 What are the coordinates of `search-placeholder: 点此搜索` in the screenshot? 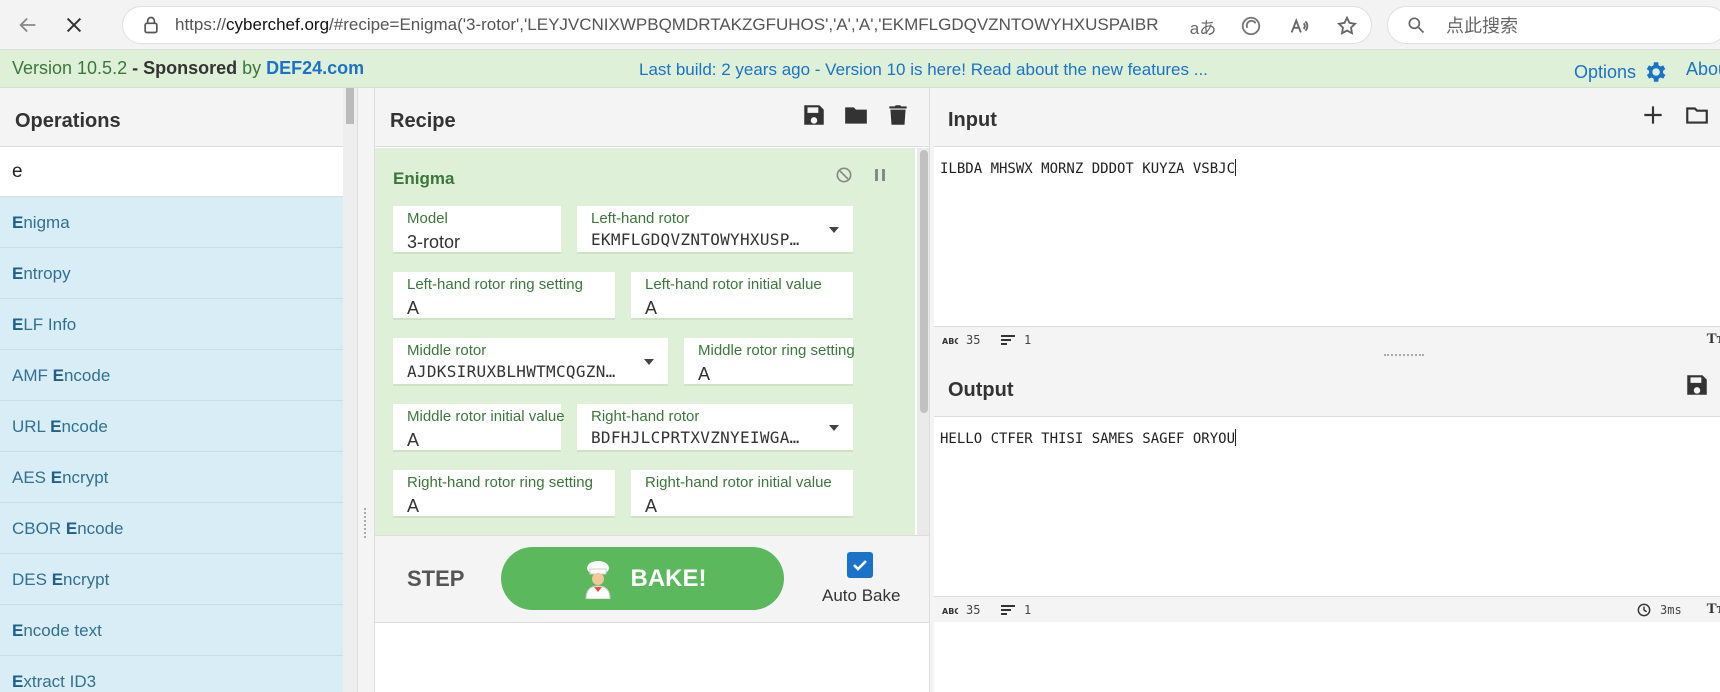 It's located at (1482, 26).